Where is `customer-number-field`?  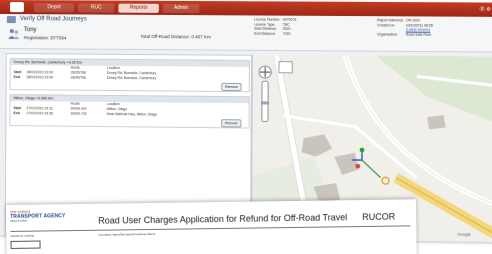
customer-number-field is located at coordinates (26, 245).